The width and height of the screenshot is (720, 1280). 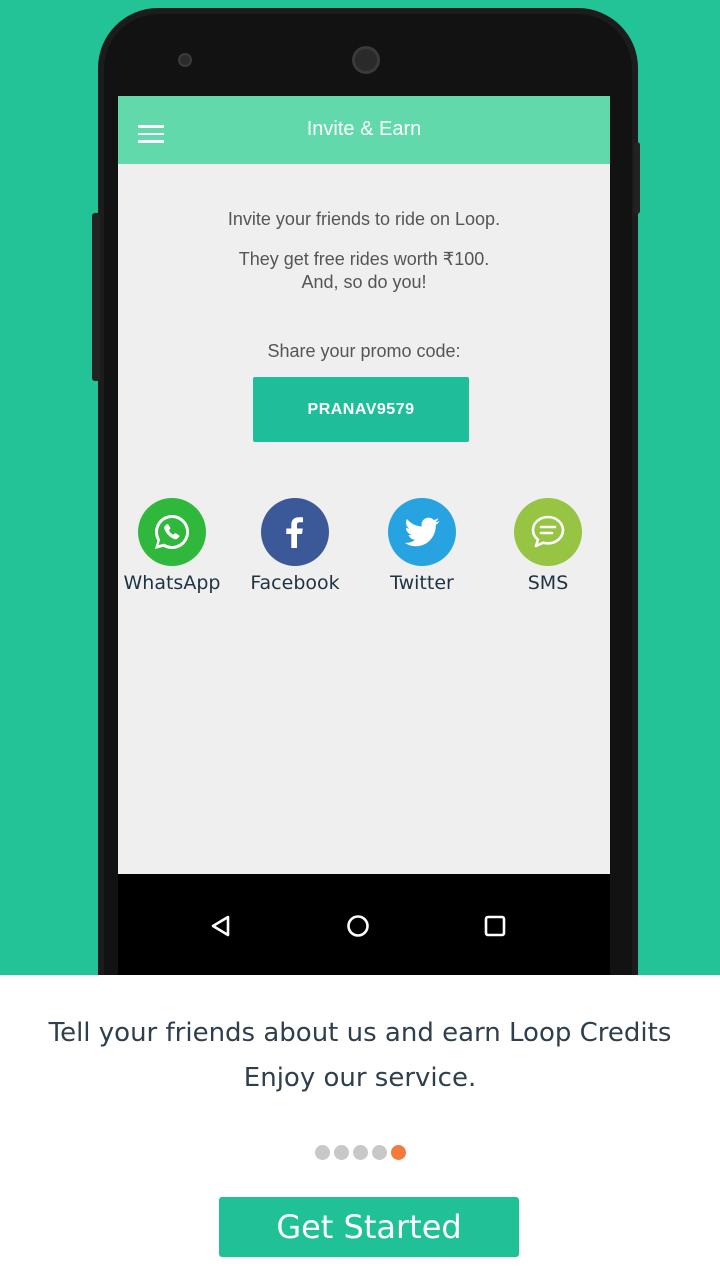 What do you see at coordinates (172, 532) in the screenshot?
I see `whatsapp-icon` at bounding box center [172, 532].